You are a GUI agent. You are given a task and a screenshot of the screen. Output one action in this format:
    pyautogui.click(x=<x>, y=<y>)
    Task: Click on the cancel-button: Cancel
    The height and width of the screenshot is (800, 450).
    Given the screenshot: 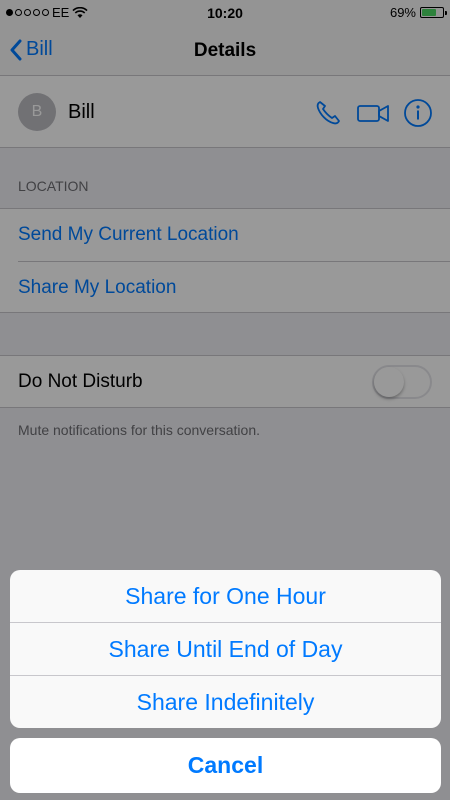 What is the action you would take?
    pyautogui.click(x=225, y=765)
    